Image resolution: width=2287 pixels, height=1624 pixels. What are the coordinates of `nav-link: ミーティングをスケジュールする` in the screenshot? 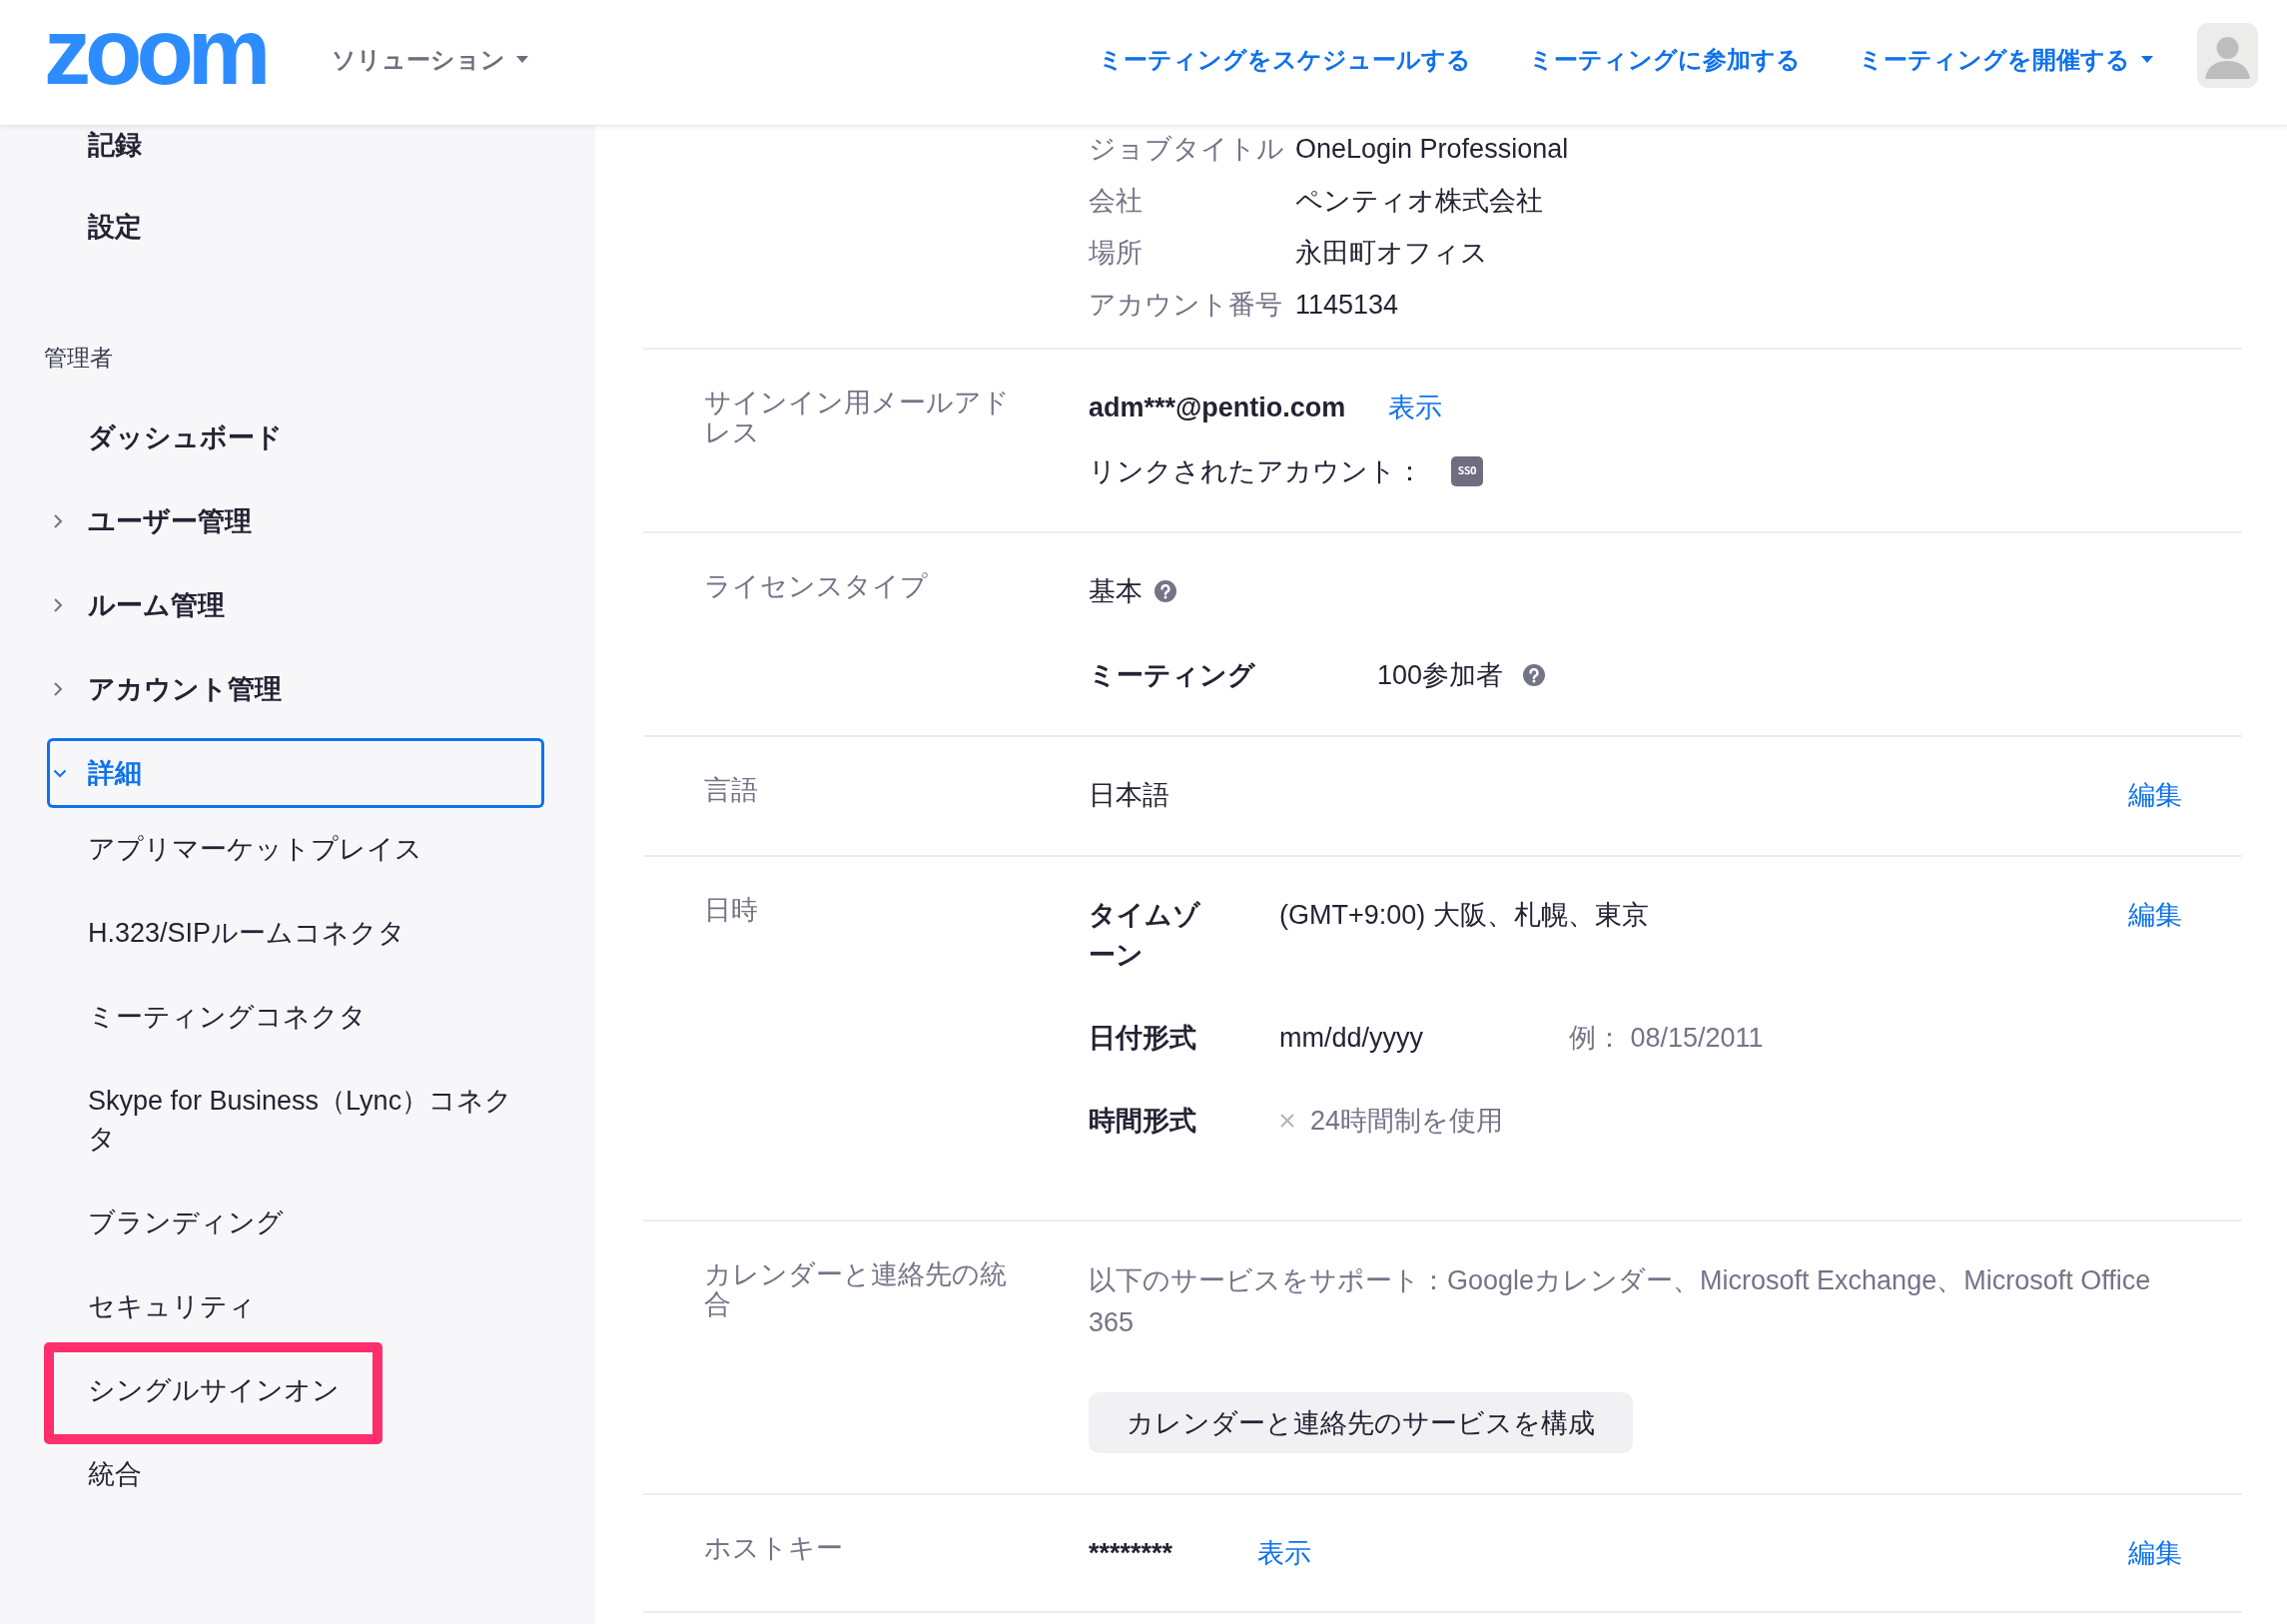 It's located at (1285, 59).